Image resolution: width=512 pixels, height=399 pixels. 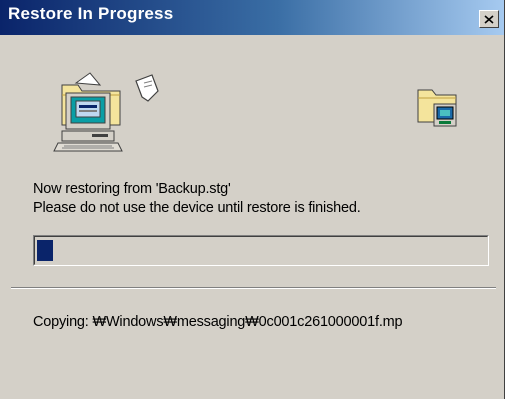 I want to click on dialog-title: Restore In Progress, so click(x=91, y=13).